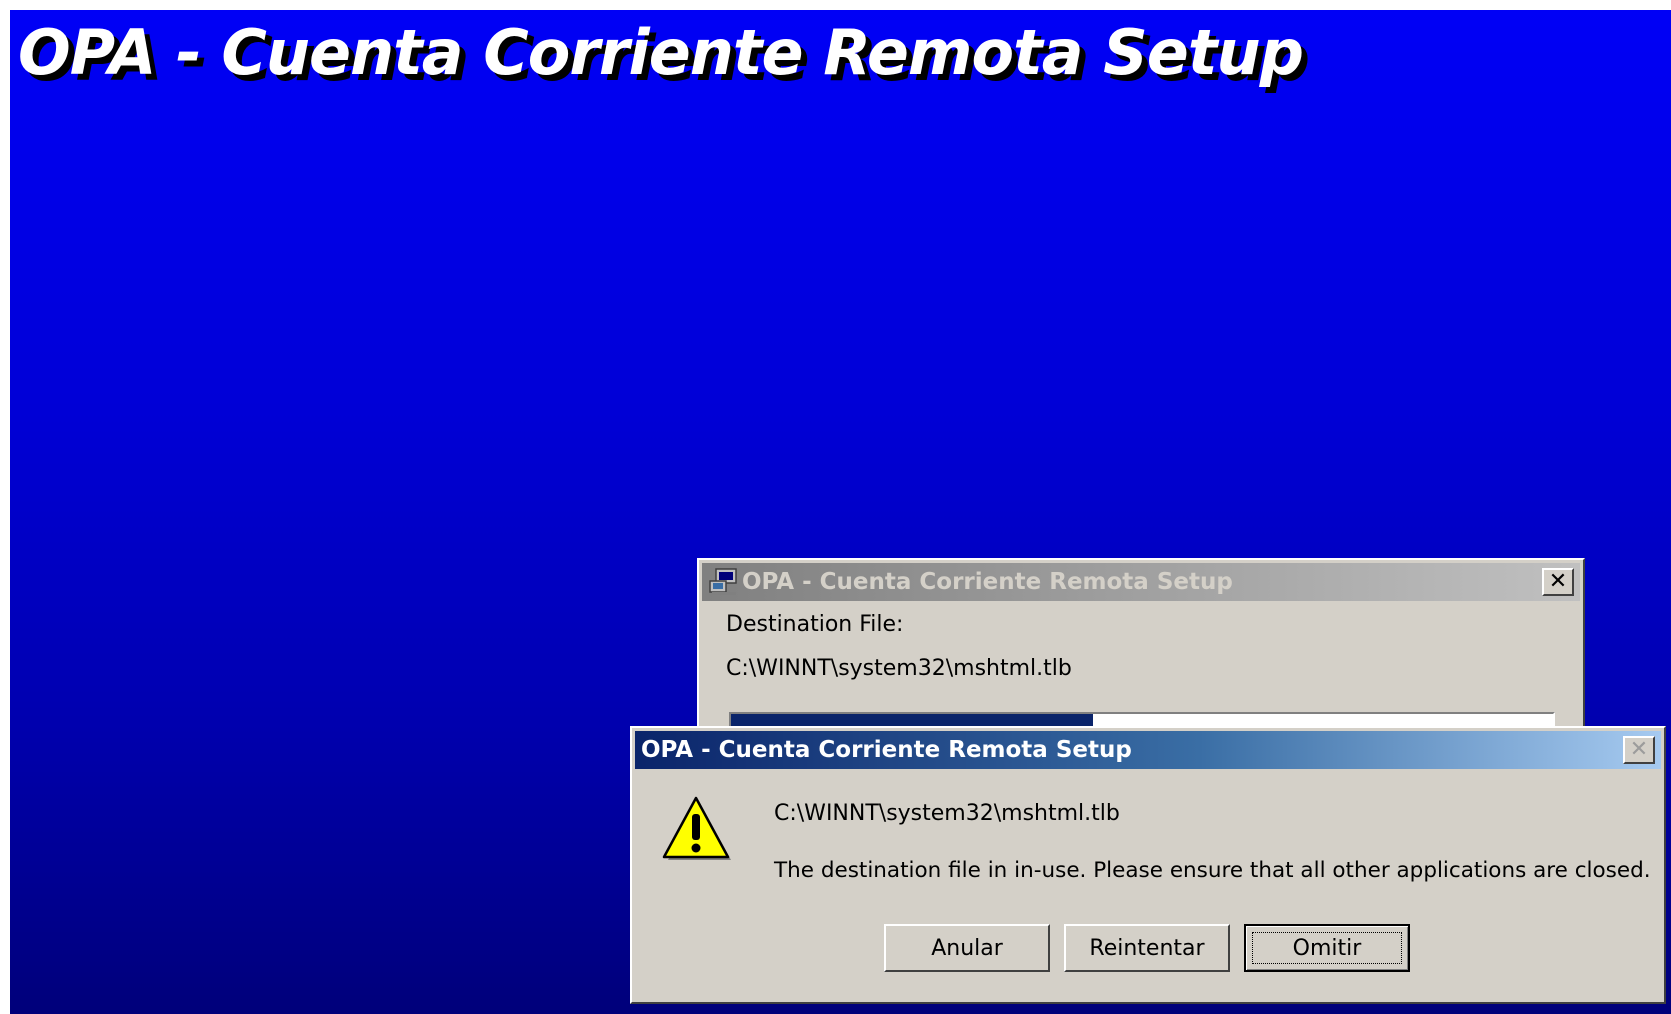  What do you see at coordinates (987, 582) in the screenshot?
I see `progress-dialog-title: OPA - Cuenta Corriente Remota Setup` at bounding box center [987, 582].